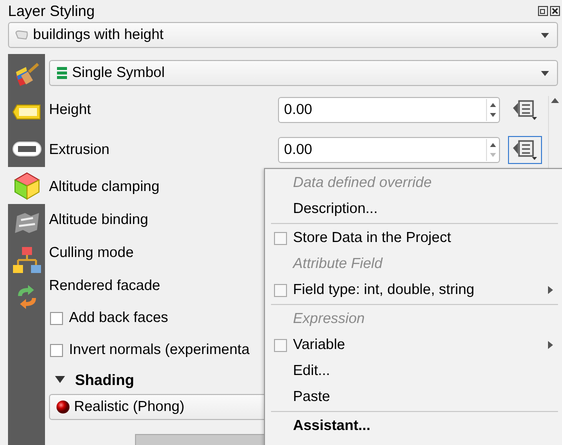  I want to click on field-label: Culling mode, so click(91, 252).